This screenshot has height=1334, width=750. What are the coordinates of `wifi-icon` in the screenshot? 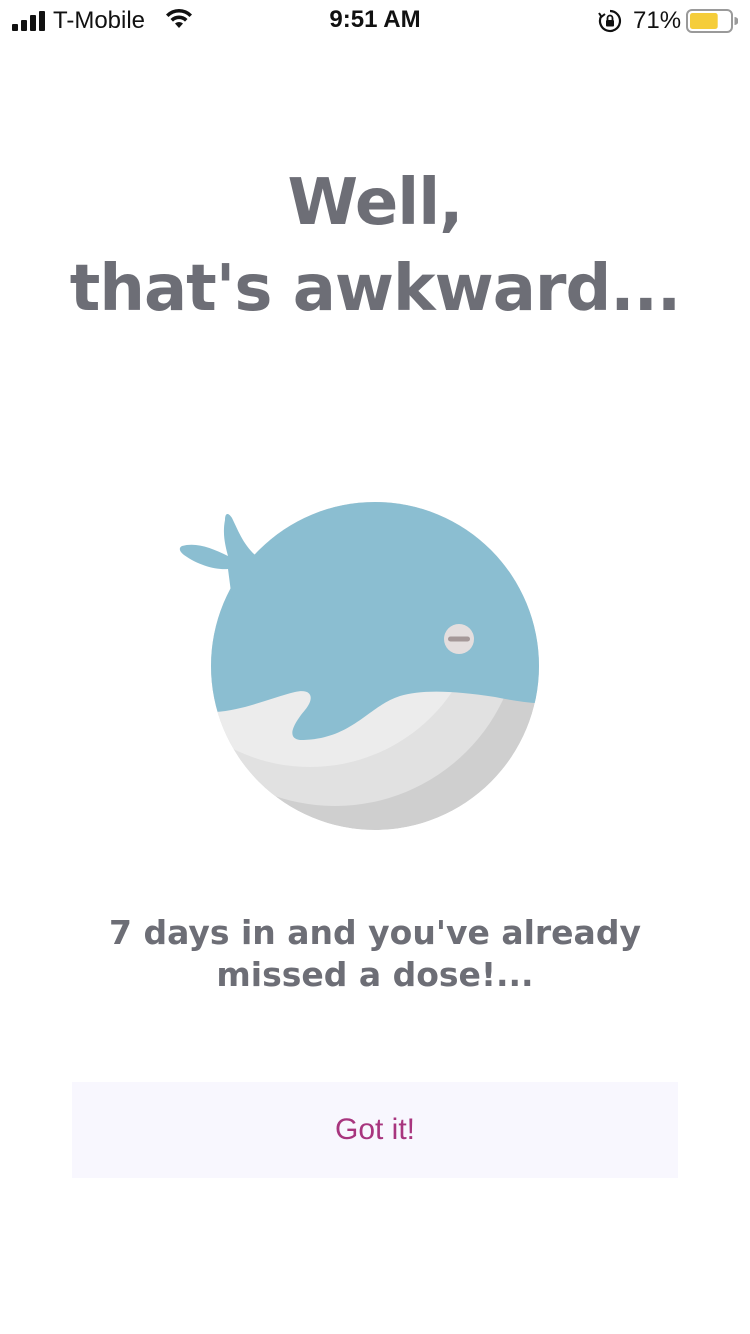 It's located at (179, 18).